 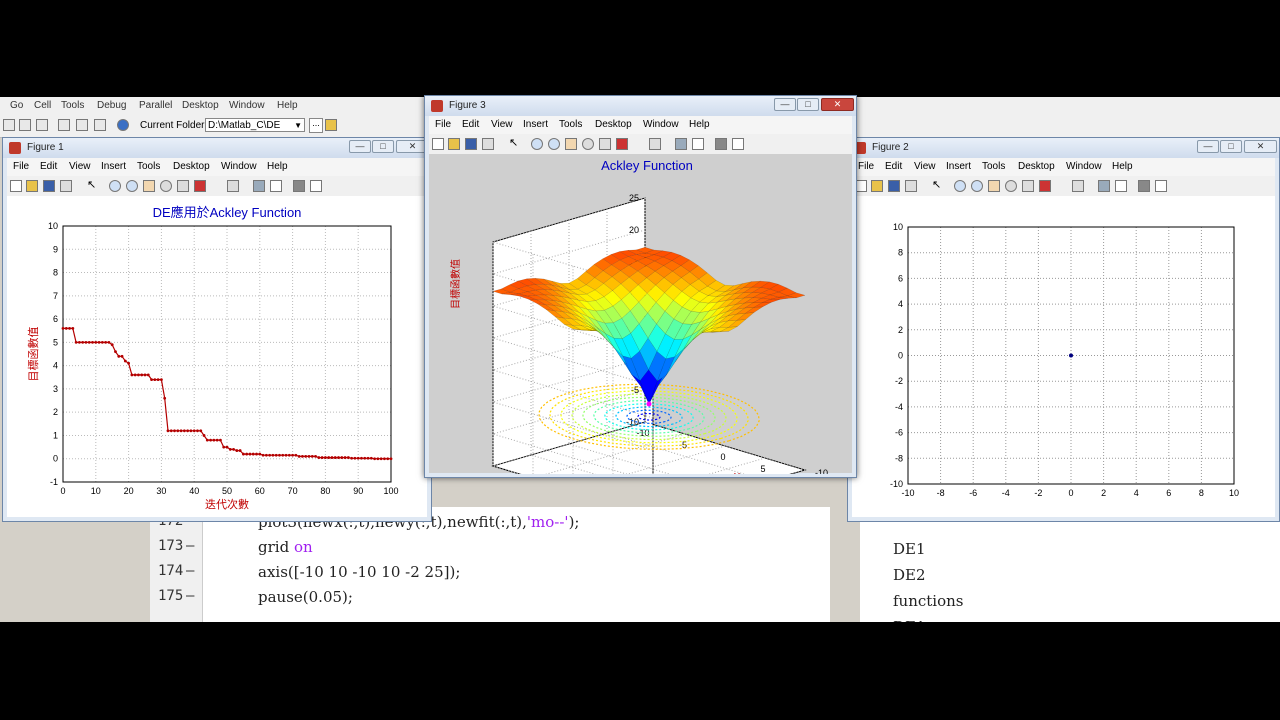 I want to click on new-figure-icon, so click(x=438, y=144).